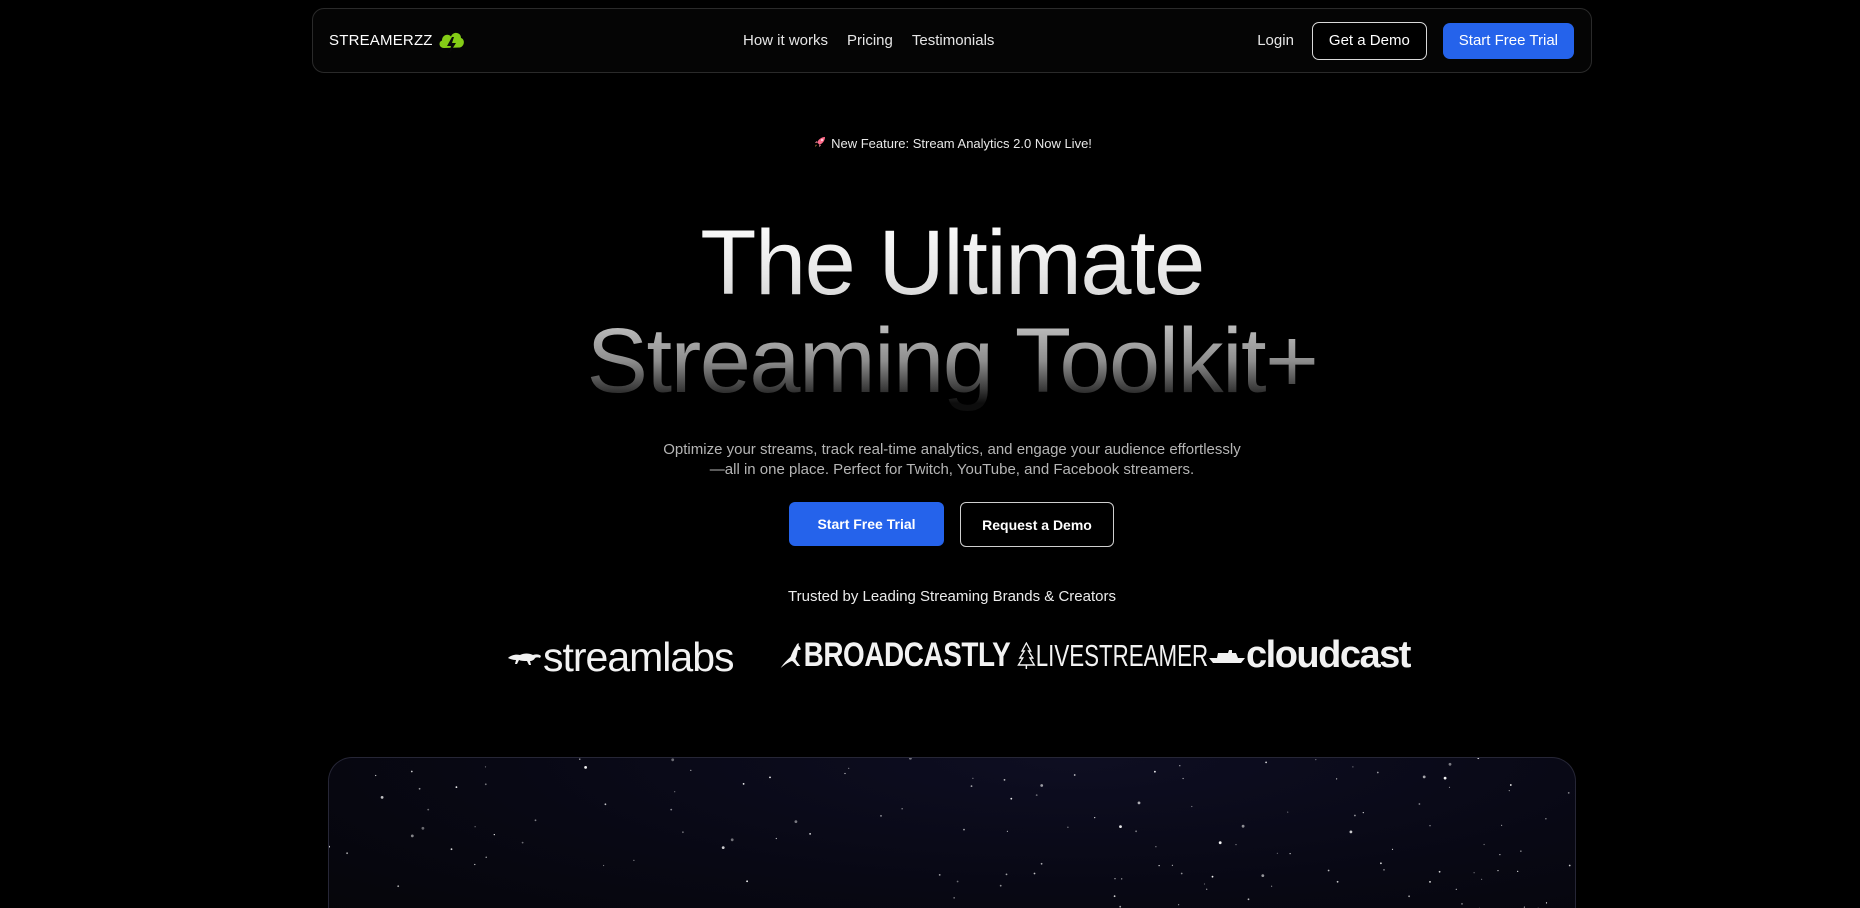 The width and height of the screenshot is (1860, 908). I want to click on ship-icon, so click(1227, 656).